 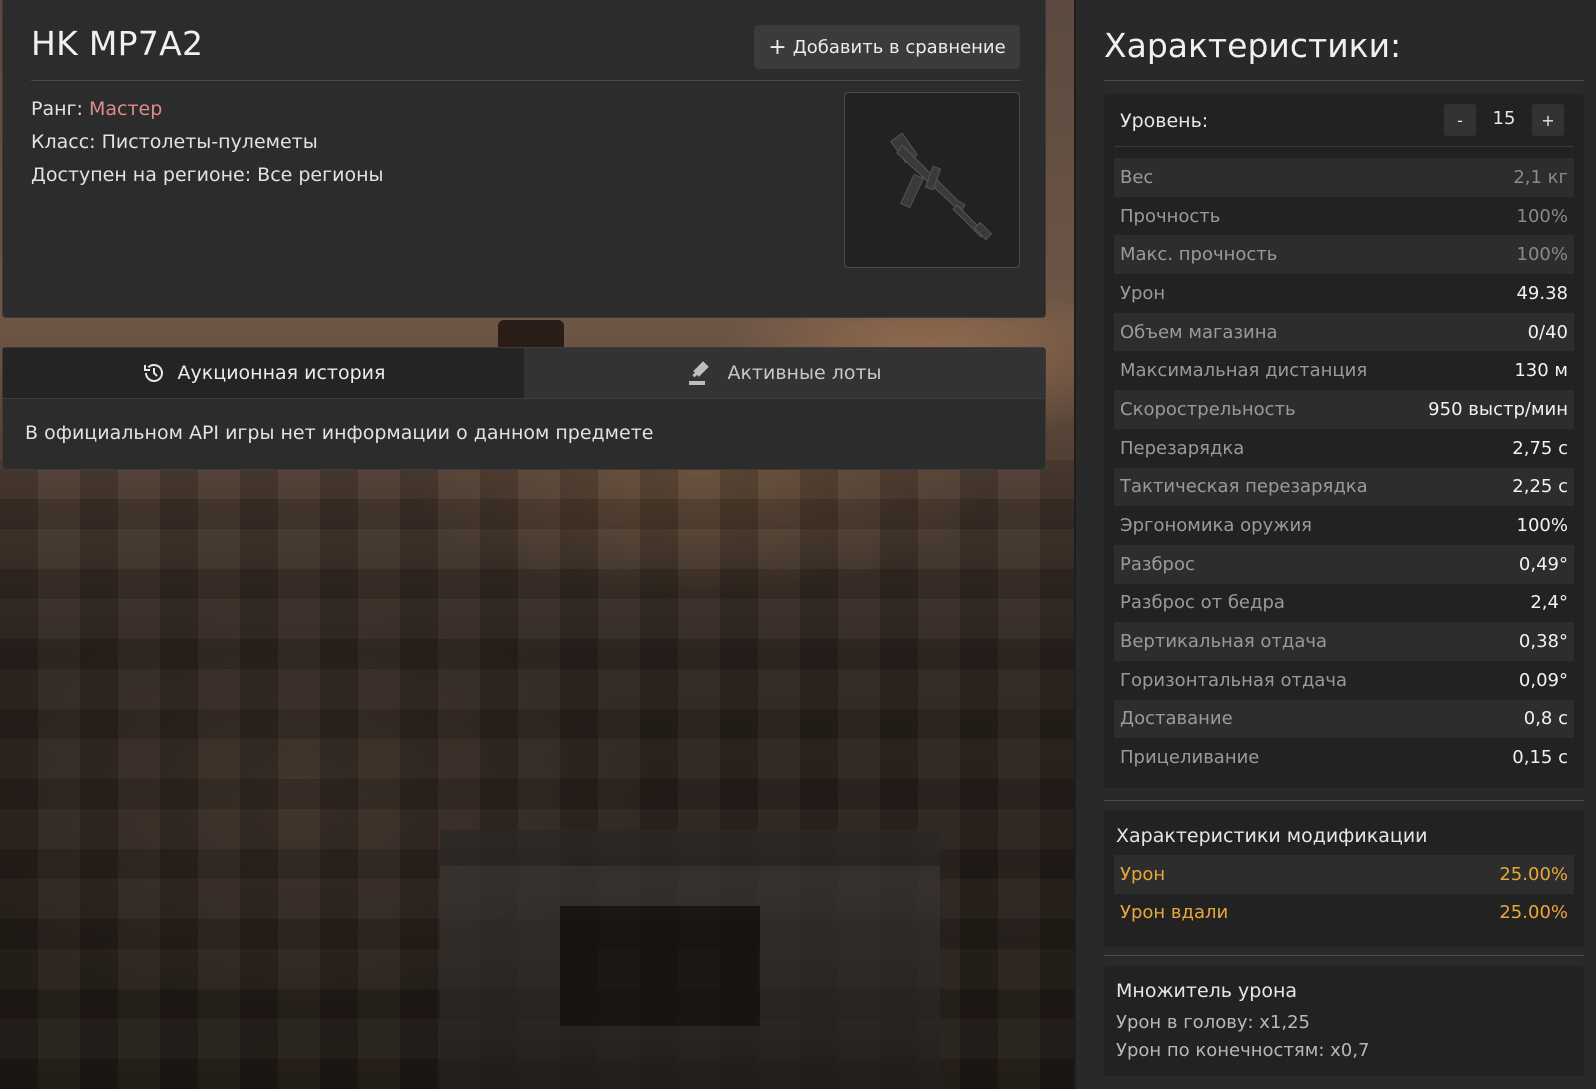 I want to click on stat-label: Перезарядка, so click(x=1182, y=448).